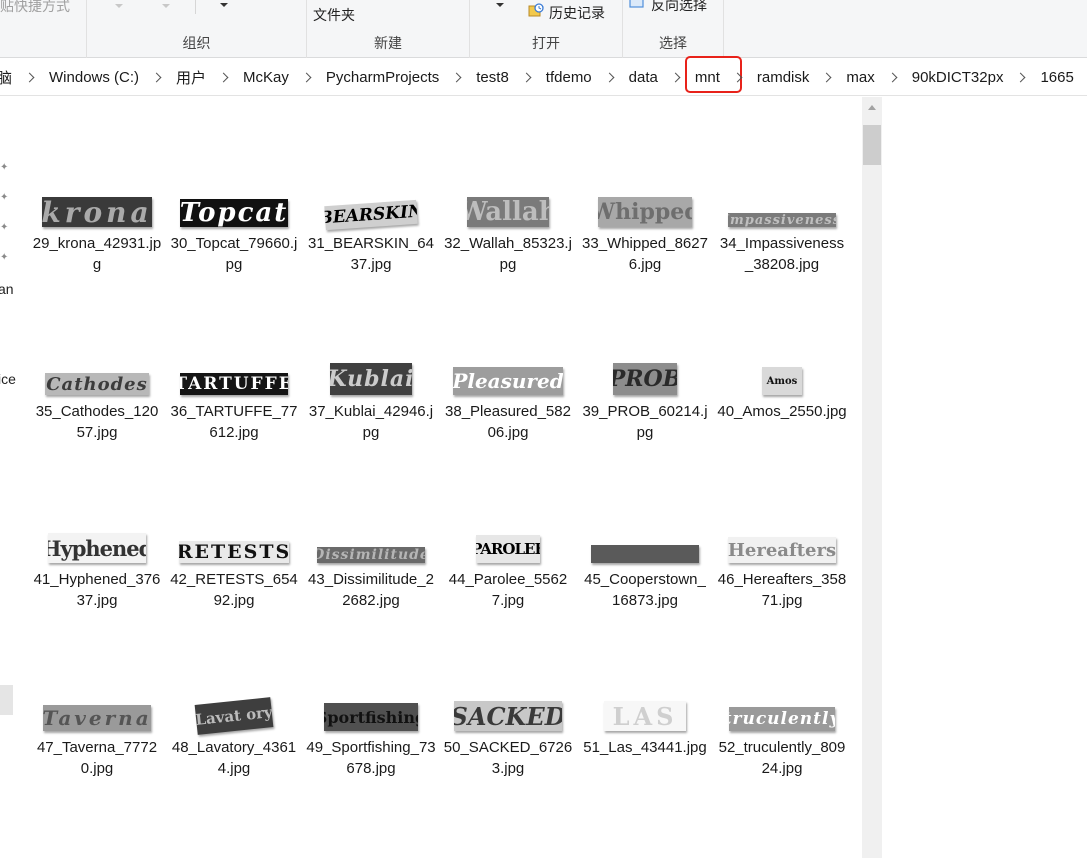  Describe the element at coordinates (872, 107) in the screenshot. I see `scroll-up-arrow-icon` at that location.